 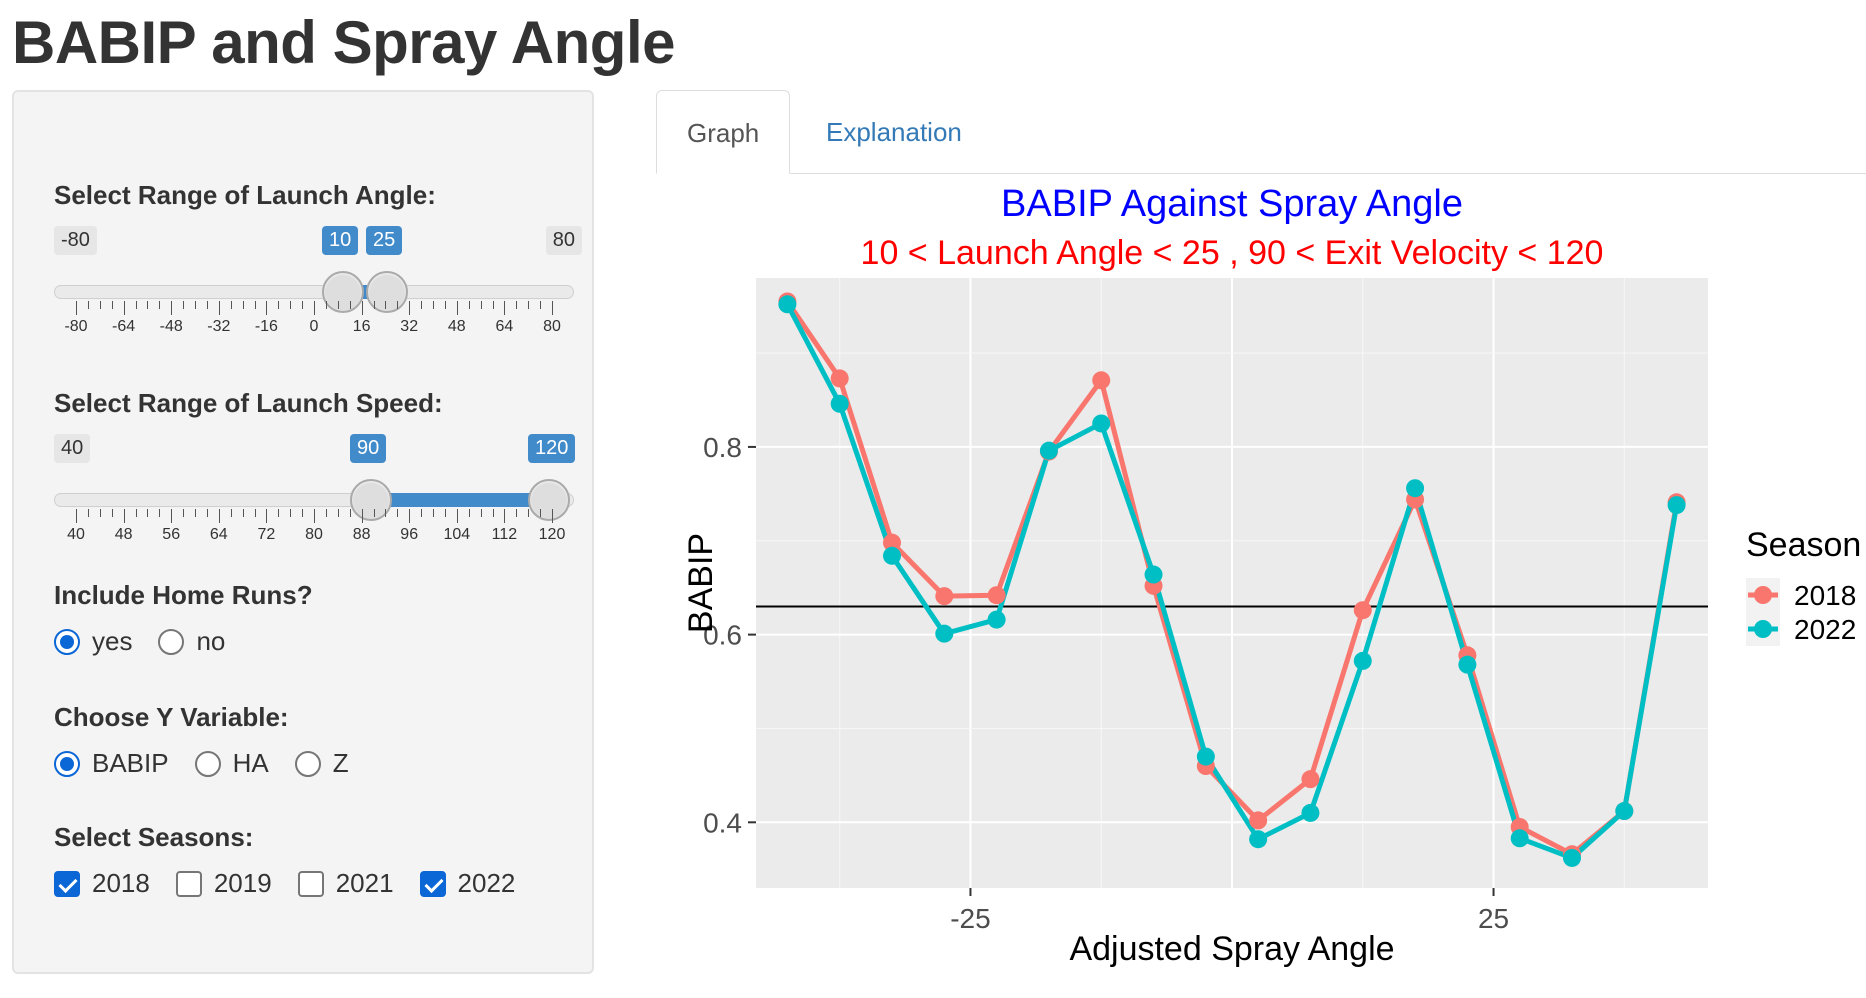 I want to click on tab-graph: Graph, so click(x=723, y=132).